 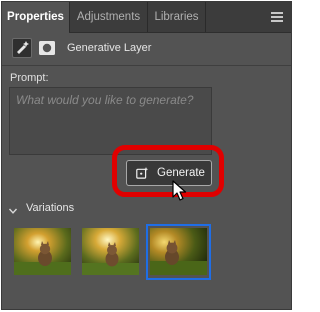 What do you see at coordinates (13, 208) in the screenshot?
I see `chevron-down-icon` at bounding box center [13, 208].